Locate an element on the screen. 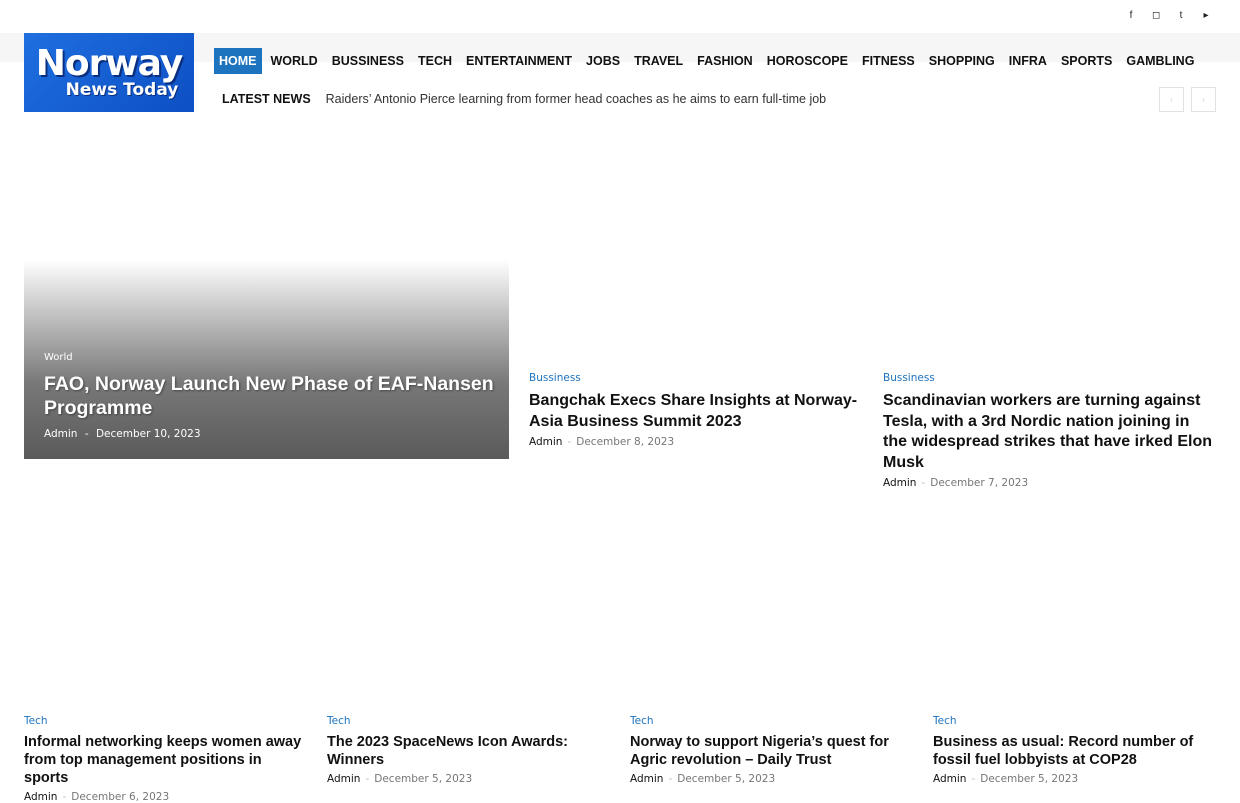 The image size is (1240, 803). article-date: December 7, 2023 is located at coordinates (979, 483).